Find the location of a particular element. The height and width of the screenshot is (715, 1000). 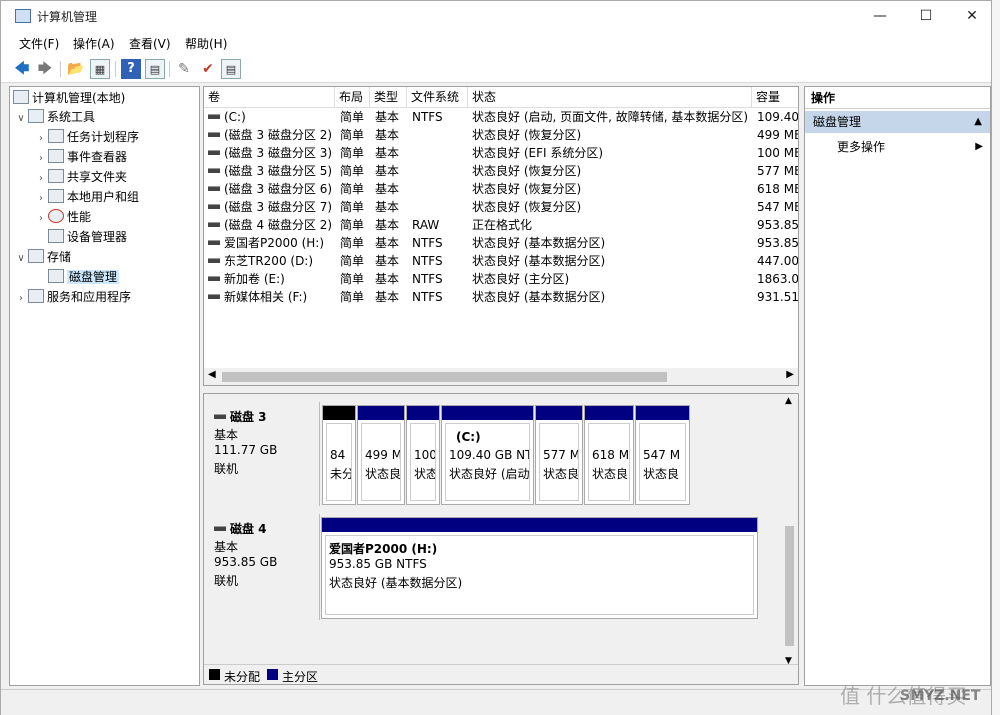

volume-row: (磁盘 3 磁盘分区 3) 简单 基本 状态良好 (EFI 系统分区) 100 ME is located at coordinates (501, 153).